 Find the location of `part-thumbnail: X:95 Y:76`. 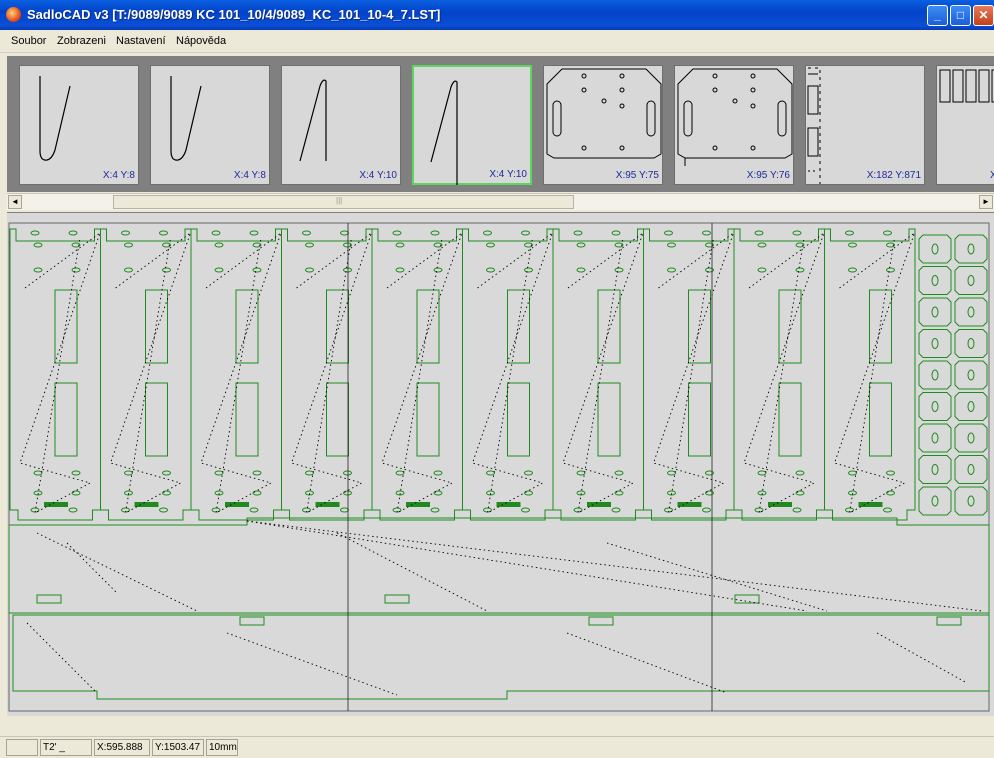

part-thumbnail: X:95 Y:76 is located at coordinates (734, 125).